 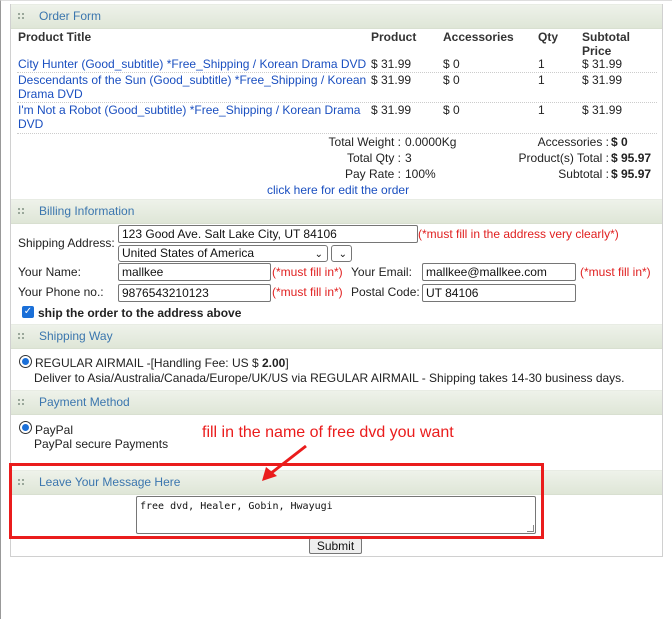 What do you see at coordinates (54, 430) in the screenshot?
I see `paypal-label: PayPal` at bounding box center [54, 430].